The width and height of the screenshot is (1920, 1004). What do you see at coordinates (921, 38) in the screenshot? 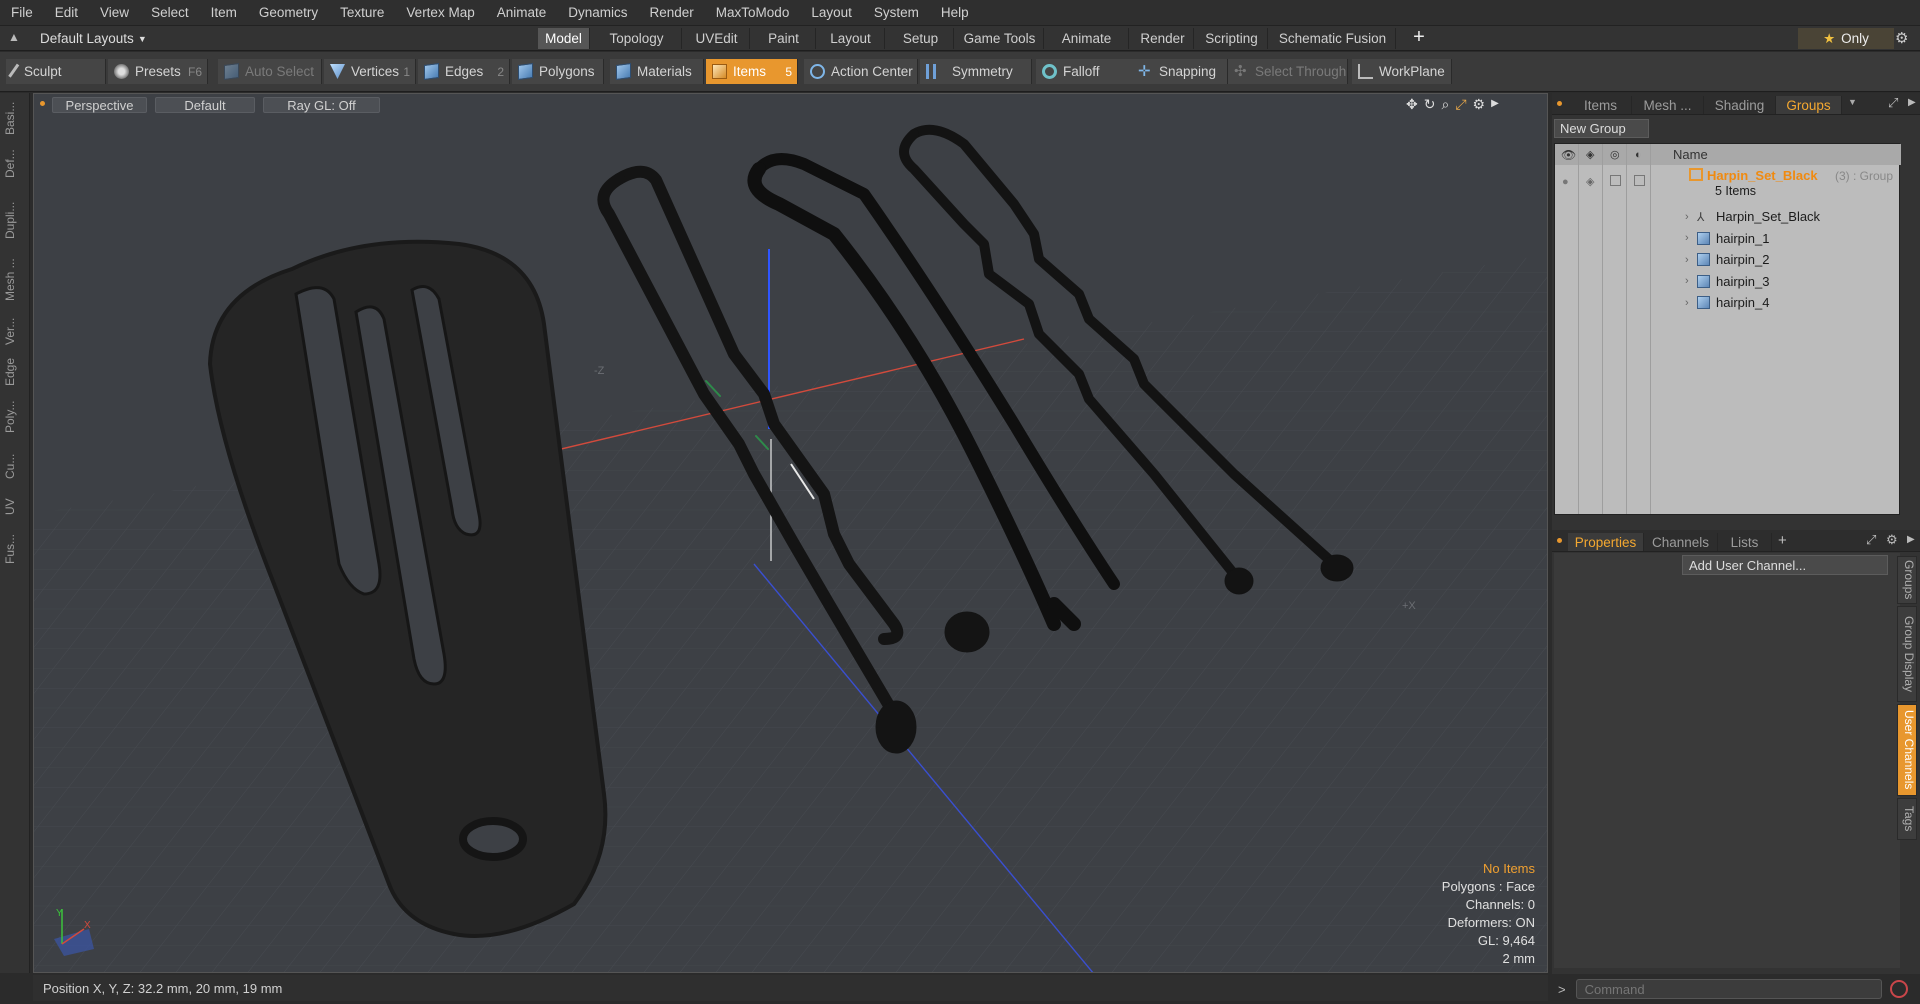
I see `layout-tab-setup: Setup` at bounding box center [921, 38].